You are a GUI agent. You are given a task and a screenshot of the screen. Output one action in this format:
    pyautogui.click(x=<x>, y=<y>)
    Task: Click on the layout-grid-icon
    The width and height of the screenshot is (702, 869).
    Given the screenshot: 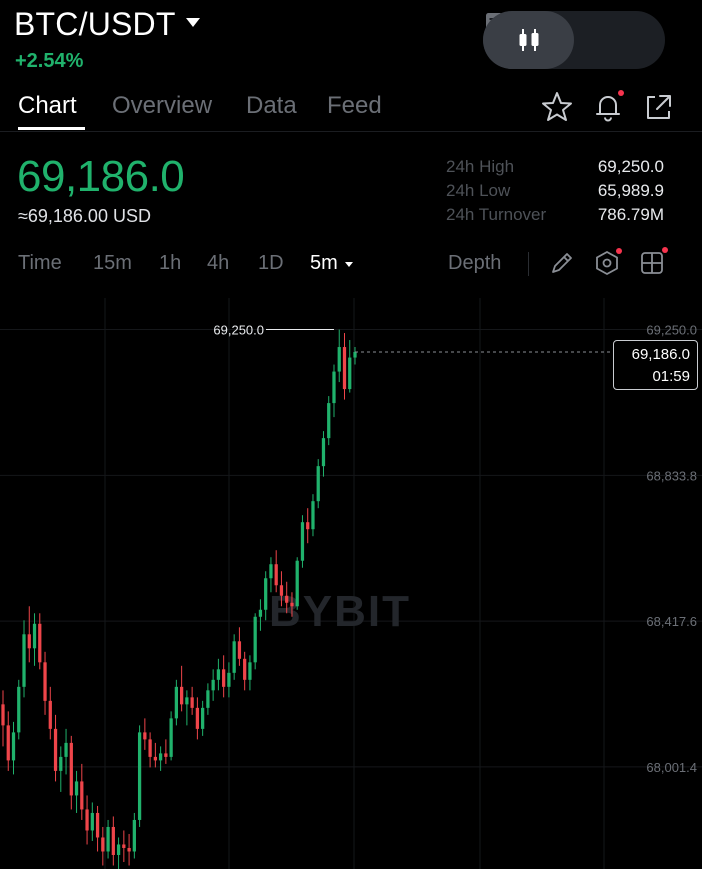 What is the action you would take?
    pyautogui.click(x=652, y=263)
    